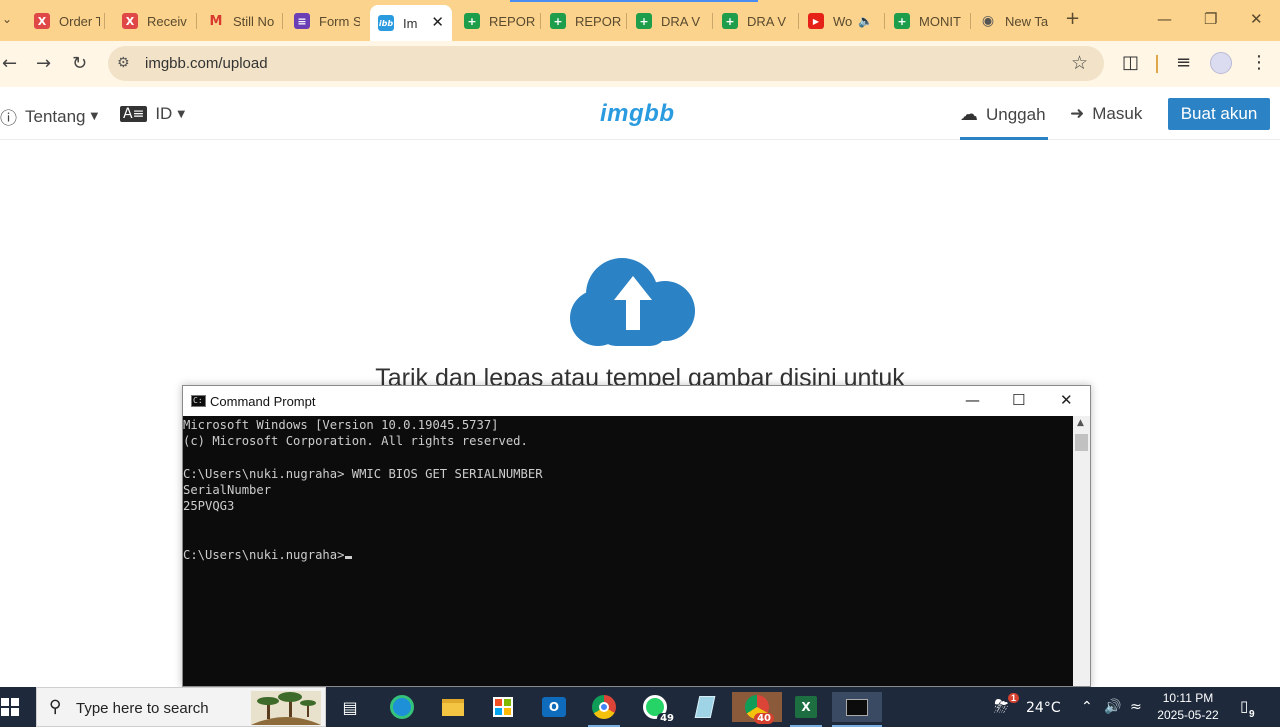 The height and width of the screenshot is (727, 1280). Describe the element at coordinates (151, 21) in the screenshot. I see `tab-receive: X Receiv` at that location.